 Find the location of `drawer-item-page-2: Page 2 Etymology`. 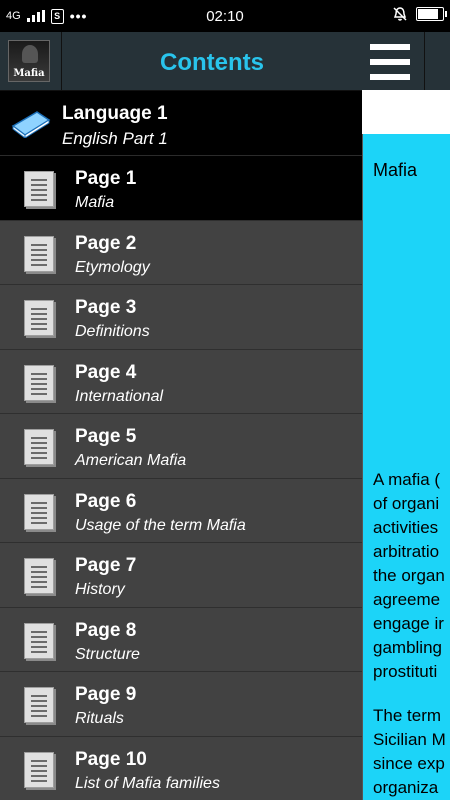

drawer-item-page-2: Page 2 Etymology is located at coordinates (181, 253).